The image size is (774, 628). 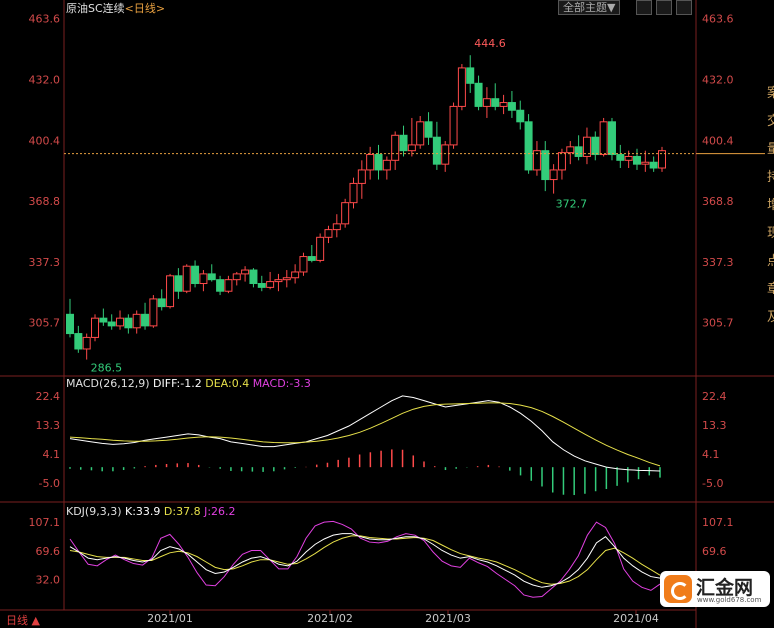 I want to click on price-tick-right: 432.0, so click(x=718, y=79).